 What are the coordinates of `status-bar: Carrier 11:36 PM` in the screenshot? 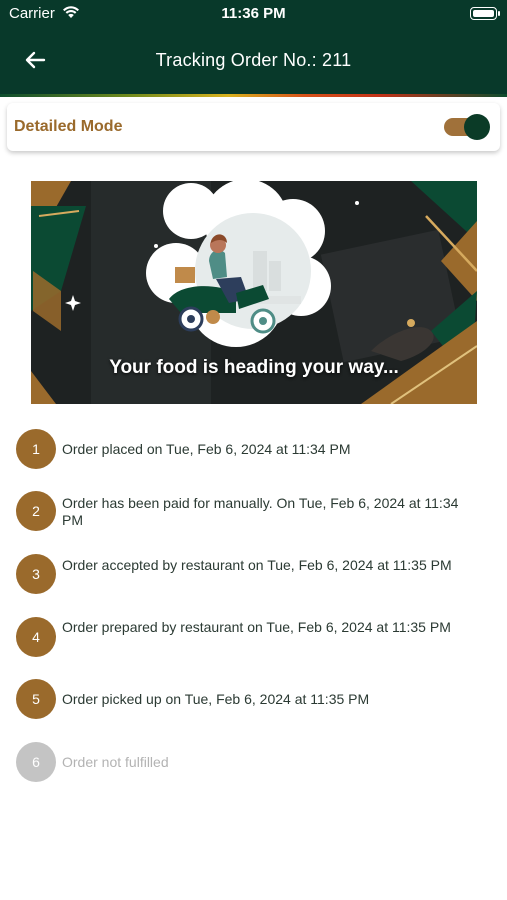 It's located at (253, 15).